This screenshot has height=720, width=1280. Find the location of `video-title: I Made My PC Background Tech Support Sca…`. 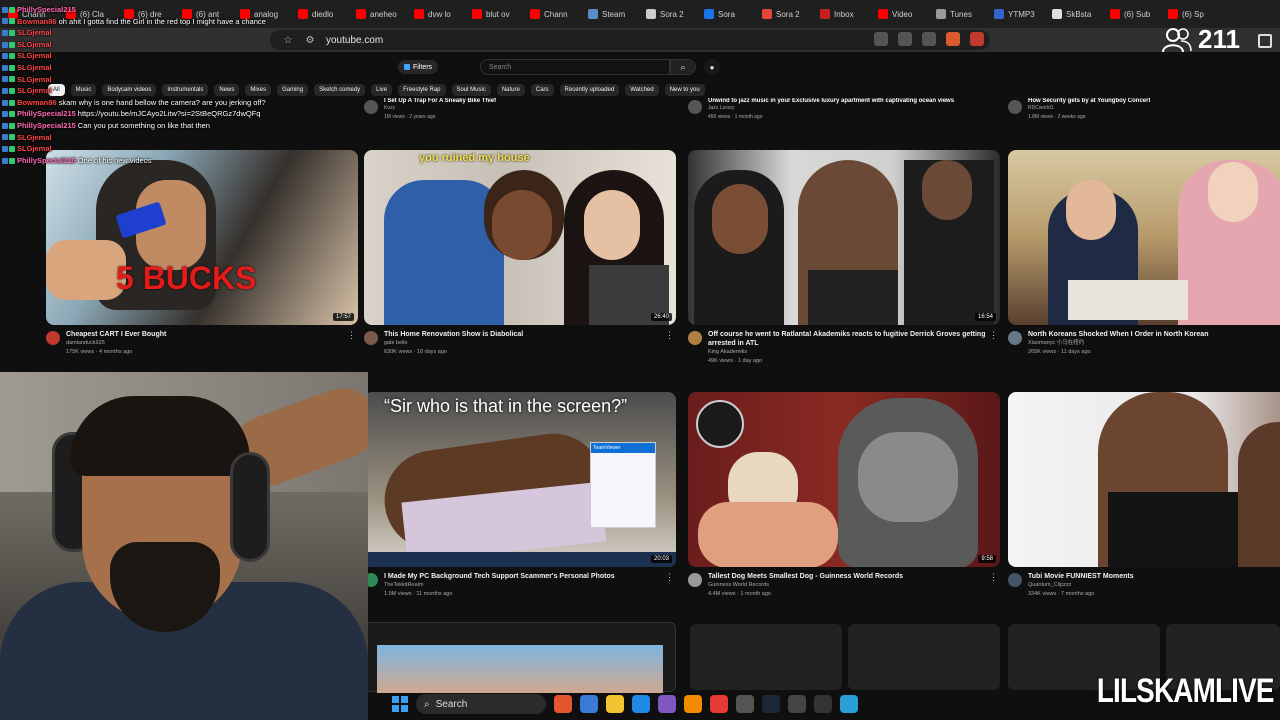

video-title: I Made My PC Background Tech Support Sca… is located at coordinates (530, 576).